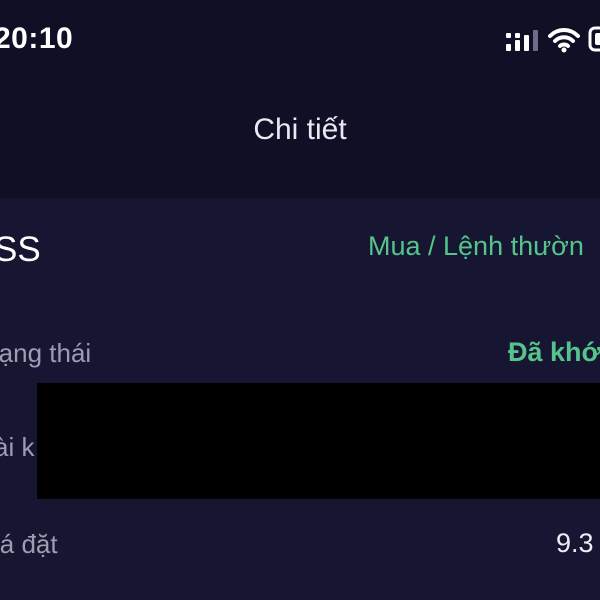 The image size is (600, 600). Describe the element at coordinates (476, 246) in the screenshot. I see `order-type-label: Mua / Lệnh thườn` at that location.